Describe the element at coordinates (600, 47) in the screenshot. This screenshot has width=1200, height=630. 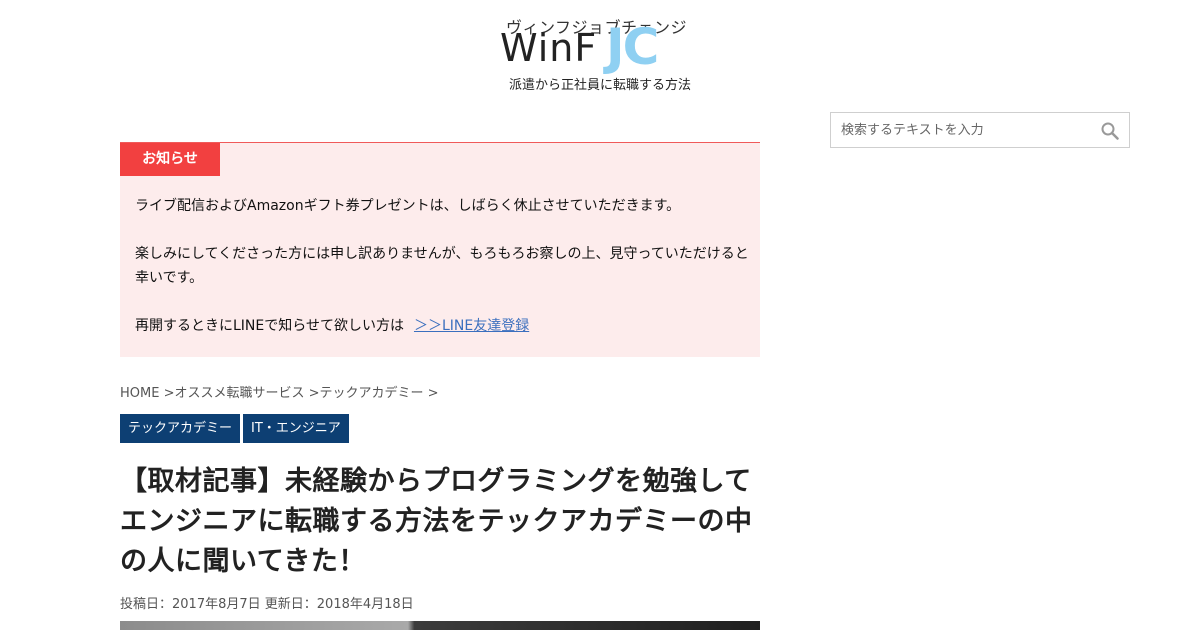
I see `site-logo: JC WinF` at that location.